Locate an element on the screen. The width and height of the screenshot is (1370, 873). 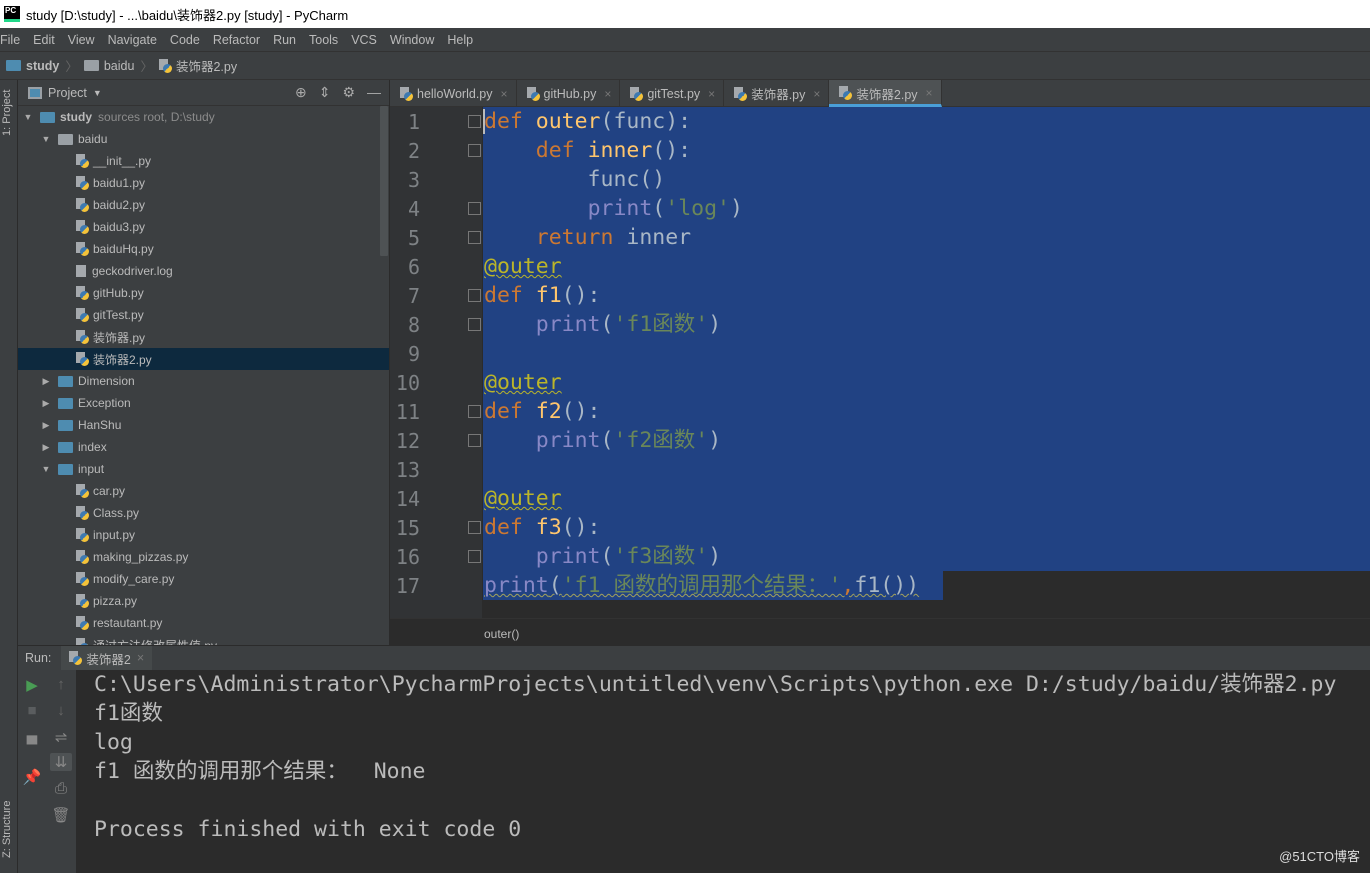
project-view-selector: Project is located at coordinates (67, 93).